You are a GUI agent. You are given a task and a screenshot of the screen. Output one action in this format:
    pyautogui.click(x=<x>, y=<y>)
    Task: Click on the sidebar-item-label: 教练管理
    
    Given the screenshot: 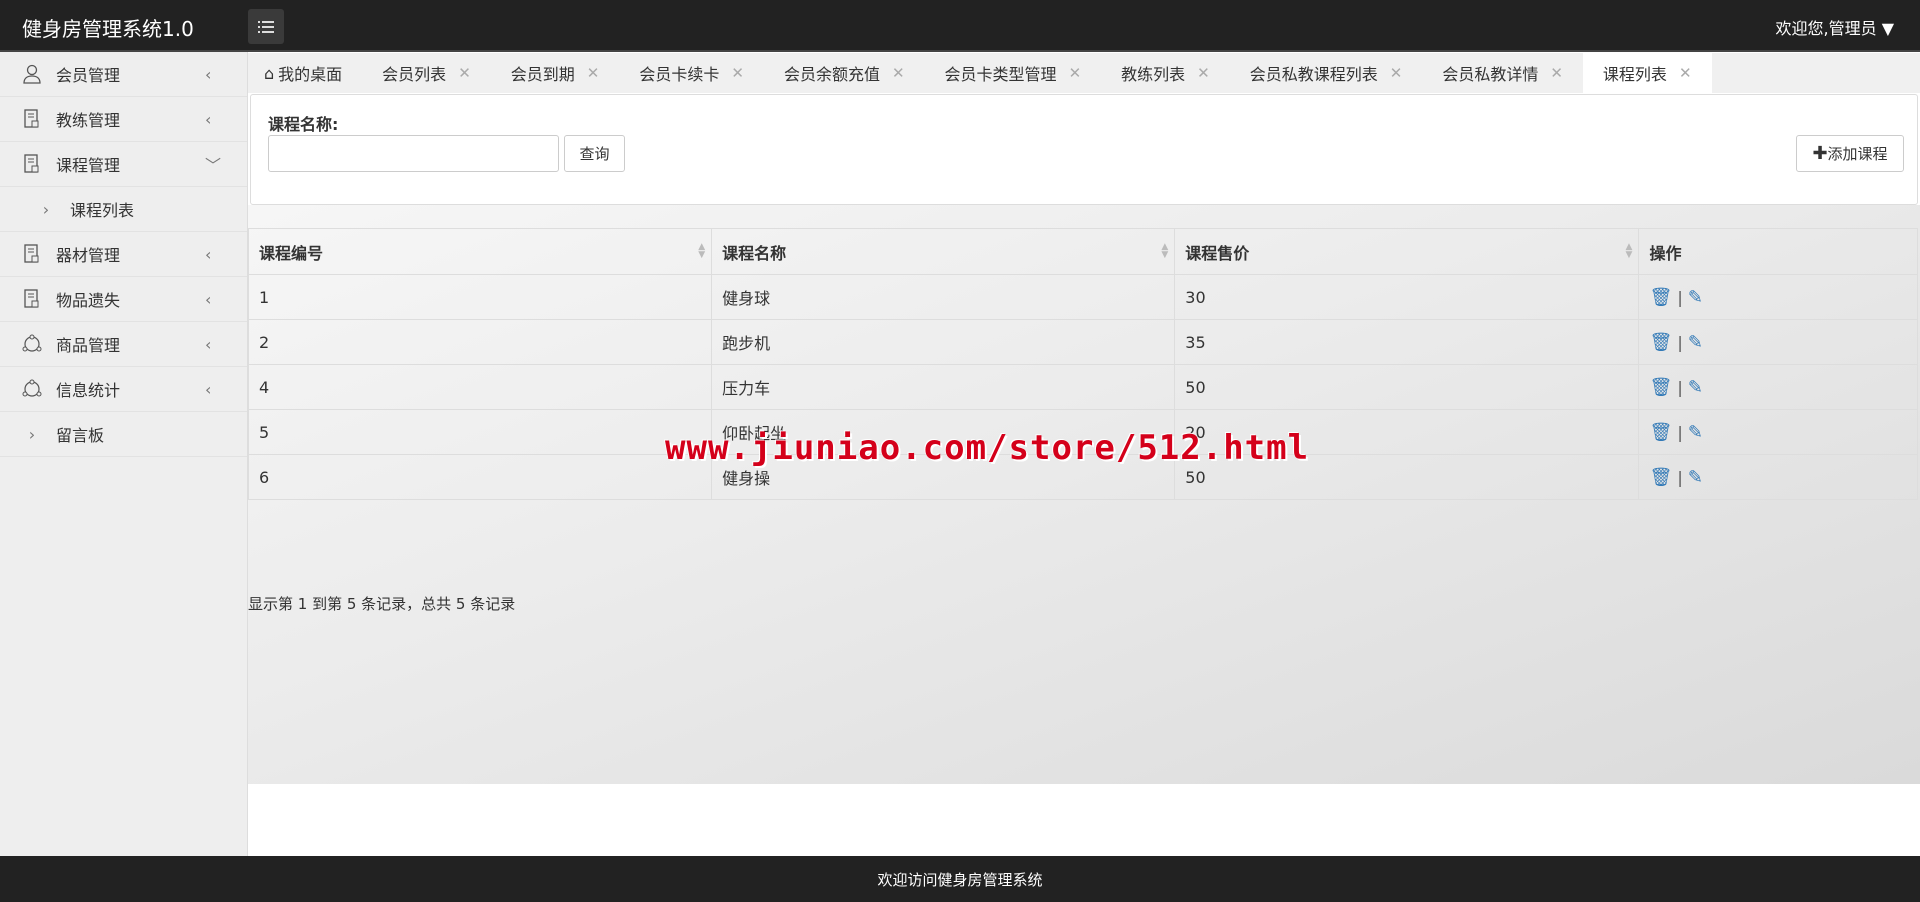 What is the action you would take?
    pyautogui.click(x=88, y=120)
    